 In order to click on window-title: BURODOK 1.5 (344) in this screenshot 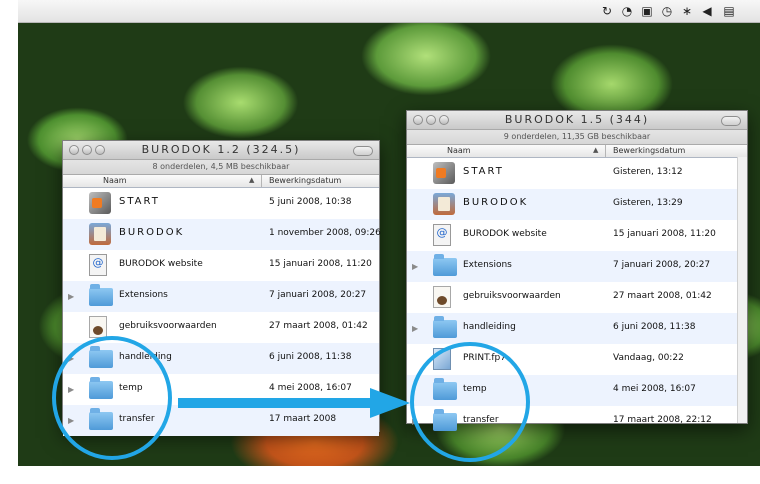, I will do `click(577, 119)`.